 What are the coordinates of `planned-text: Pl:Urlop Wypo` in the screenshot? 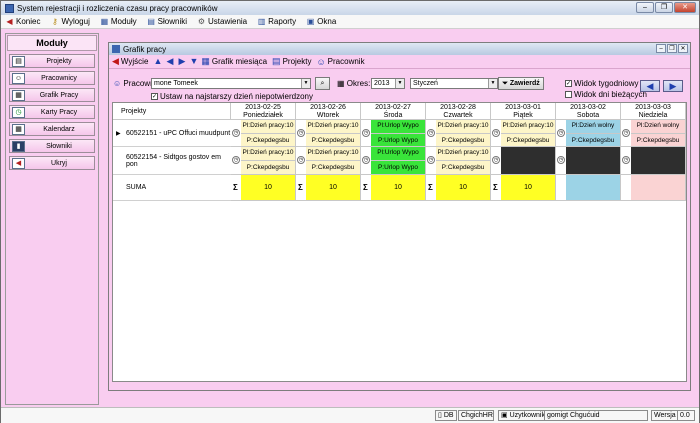 It's located at (398, 152).